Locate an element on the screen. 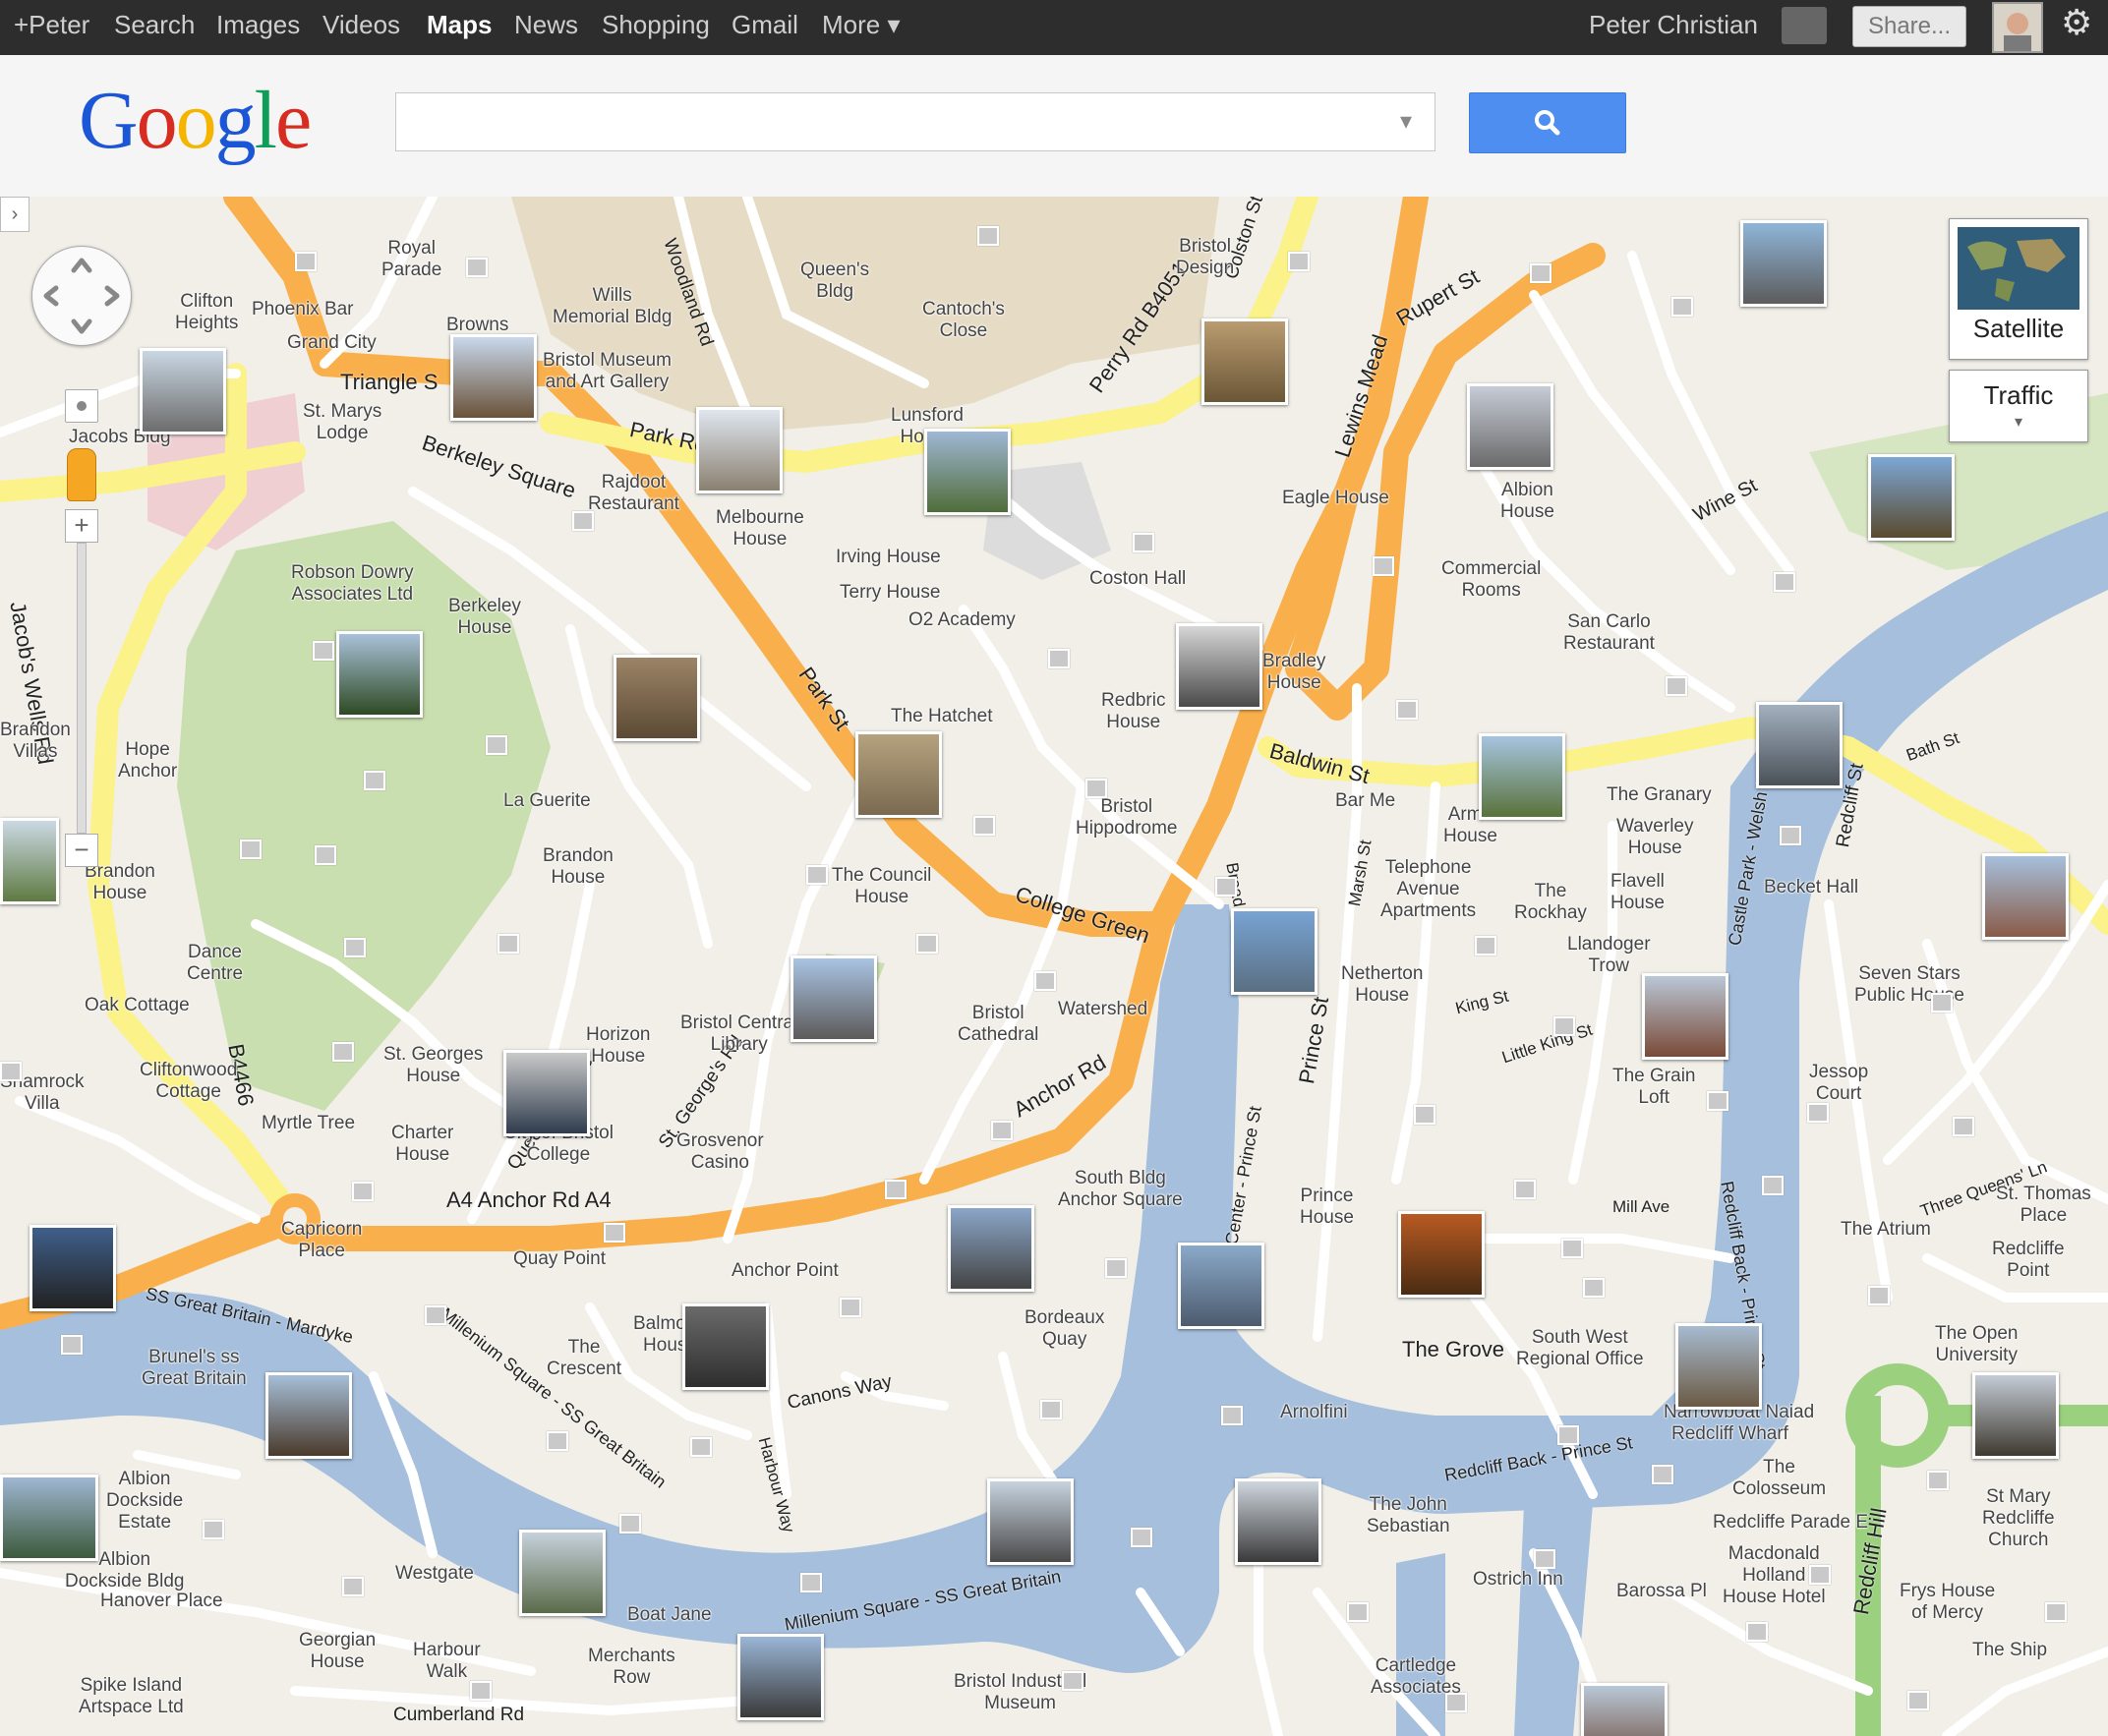  zoom-in-button: + is located at coordinates (81, 526).